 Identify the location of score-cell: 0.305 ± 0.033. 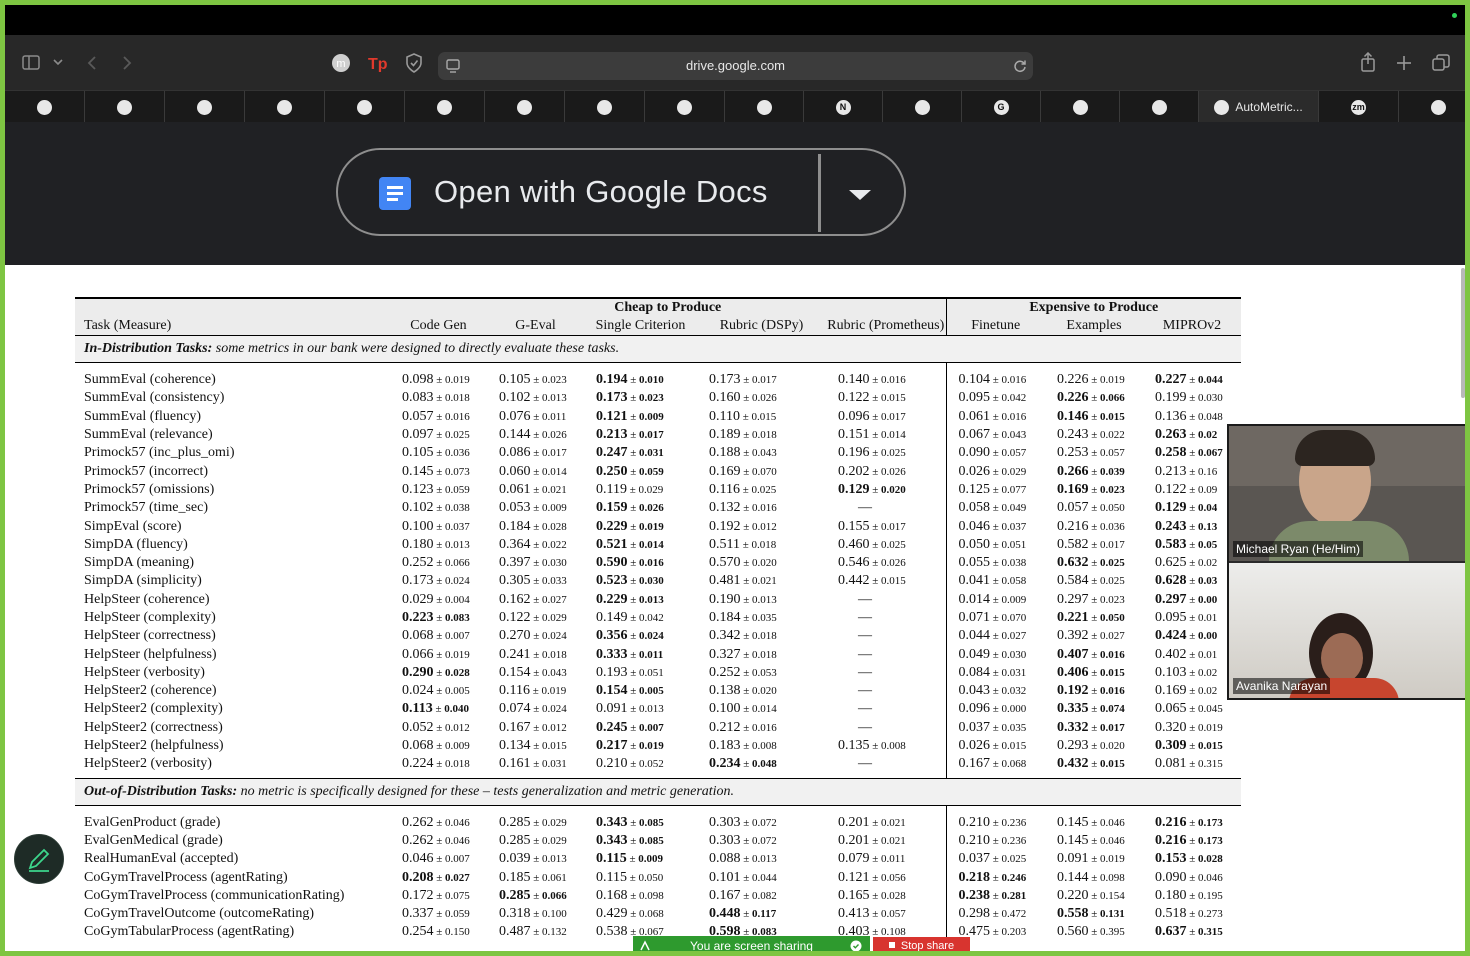
(535, 581).